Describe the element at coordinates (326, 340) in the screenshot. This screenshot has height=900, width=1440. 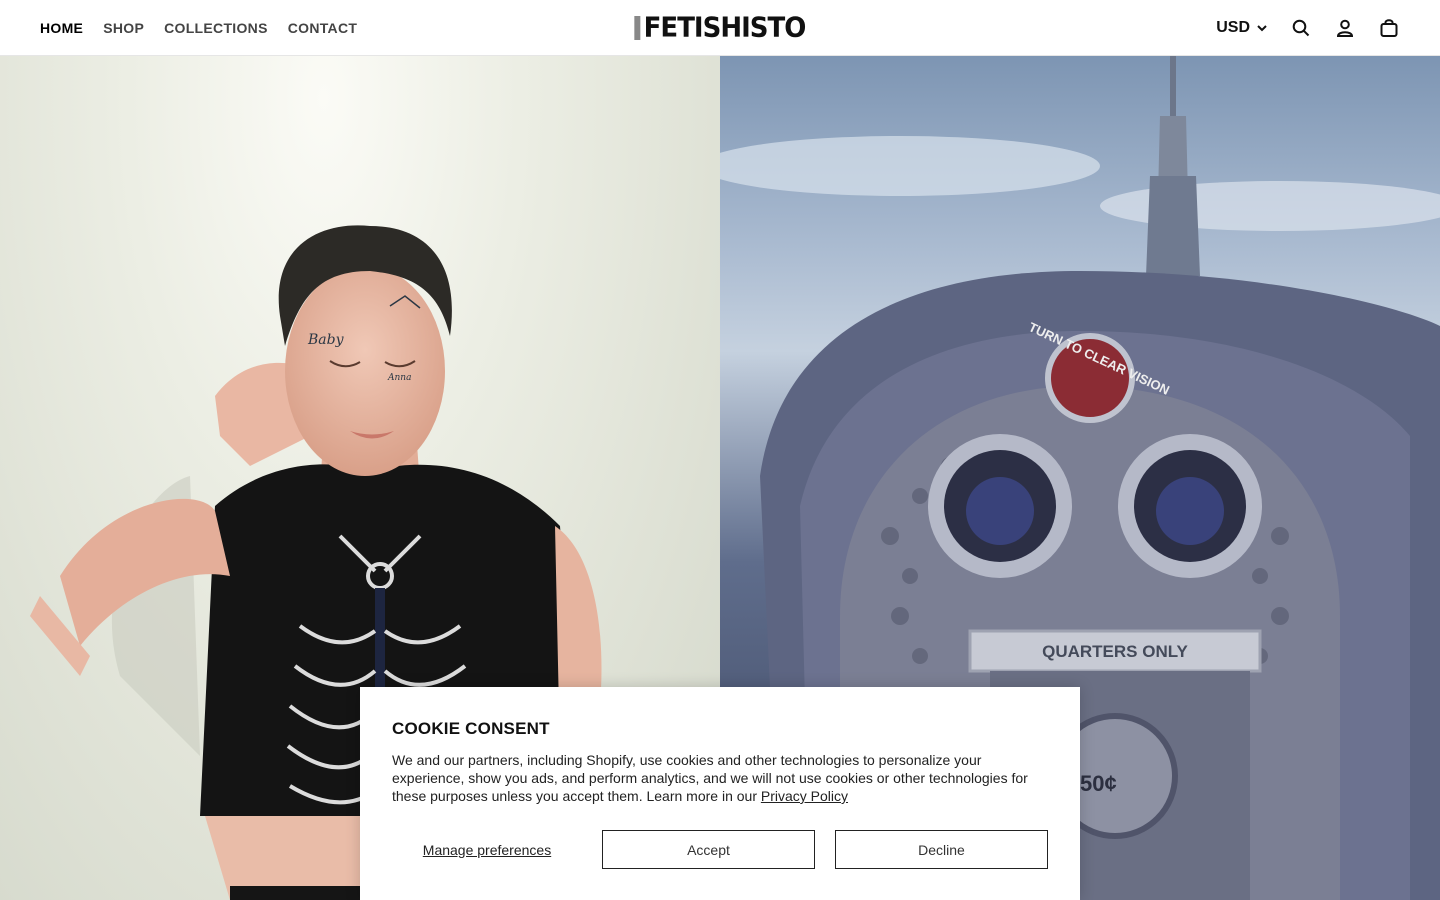
I see `svg-text: Baby` at that location.